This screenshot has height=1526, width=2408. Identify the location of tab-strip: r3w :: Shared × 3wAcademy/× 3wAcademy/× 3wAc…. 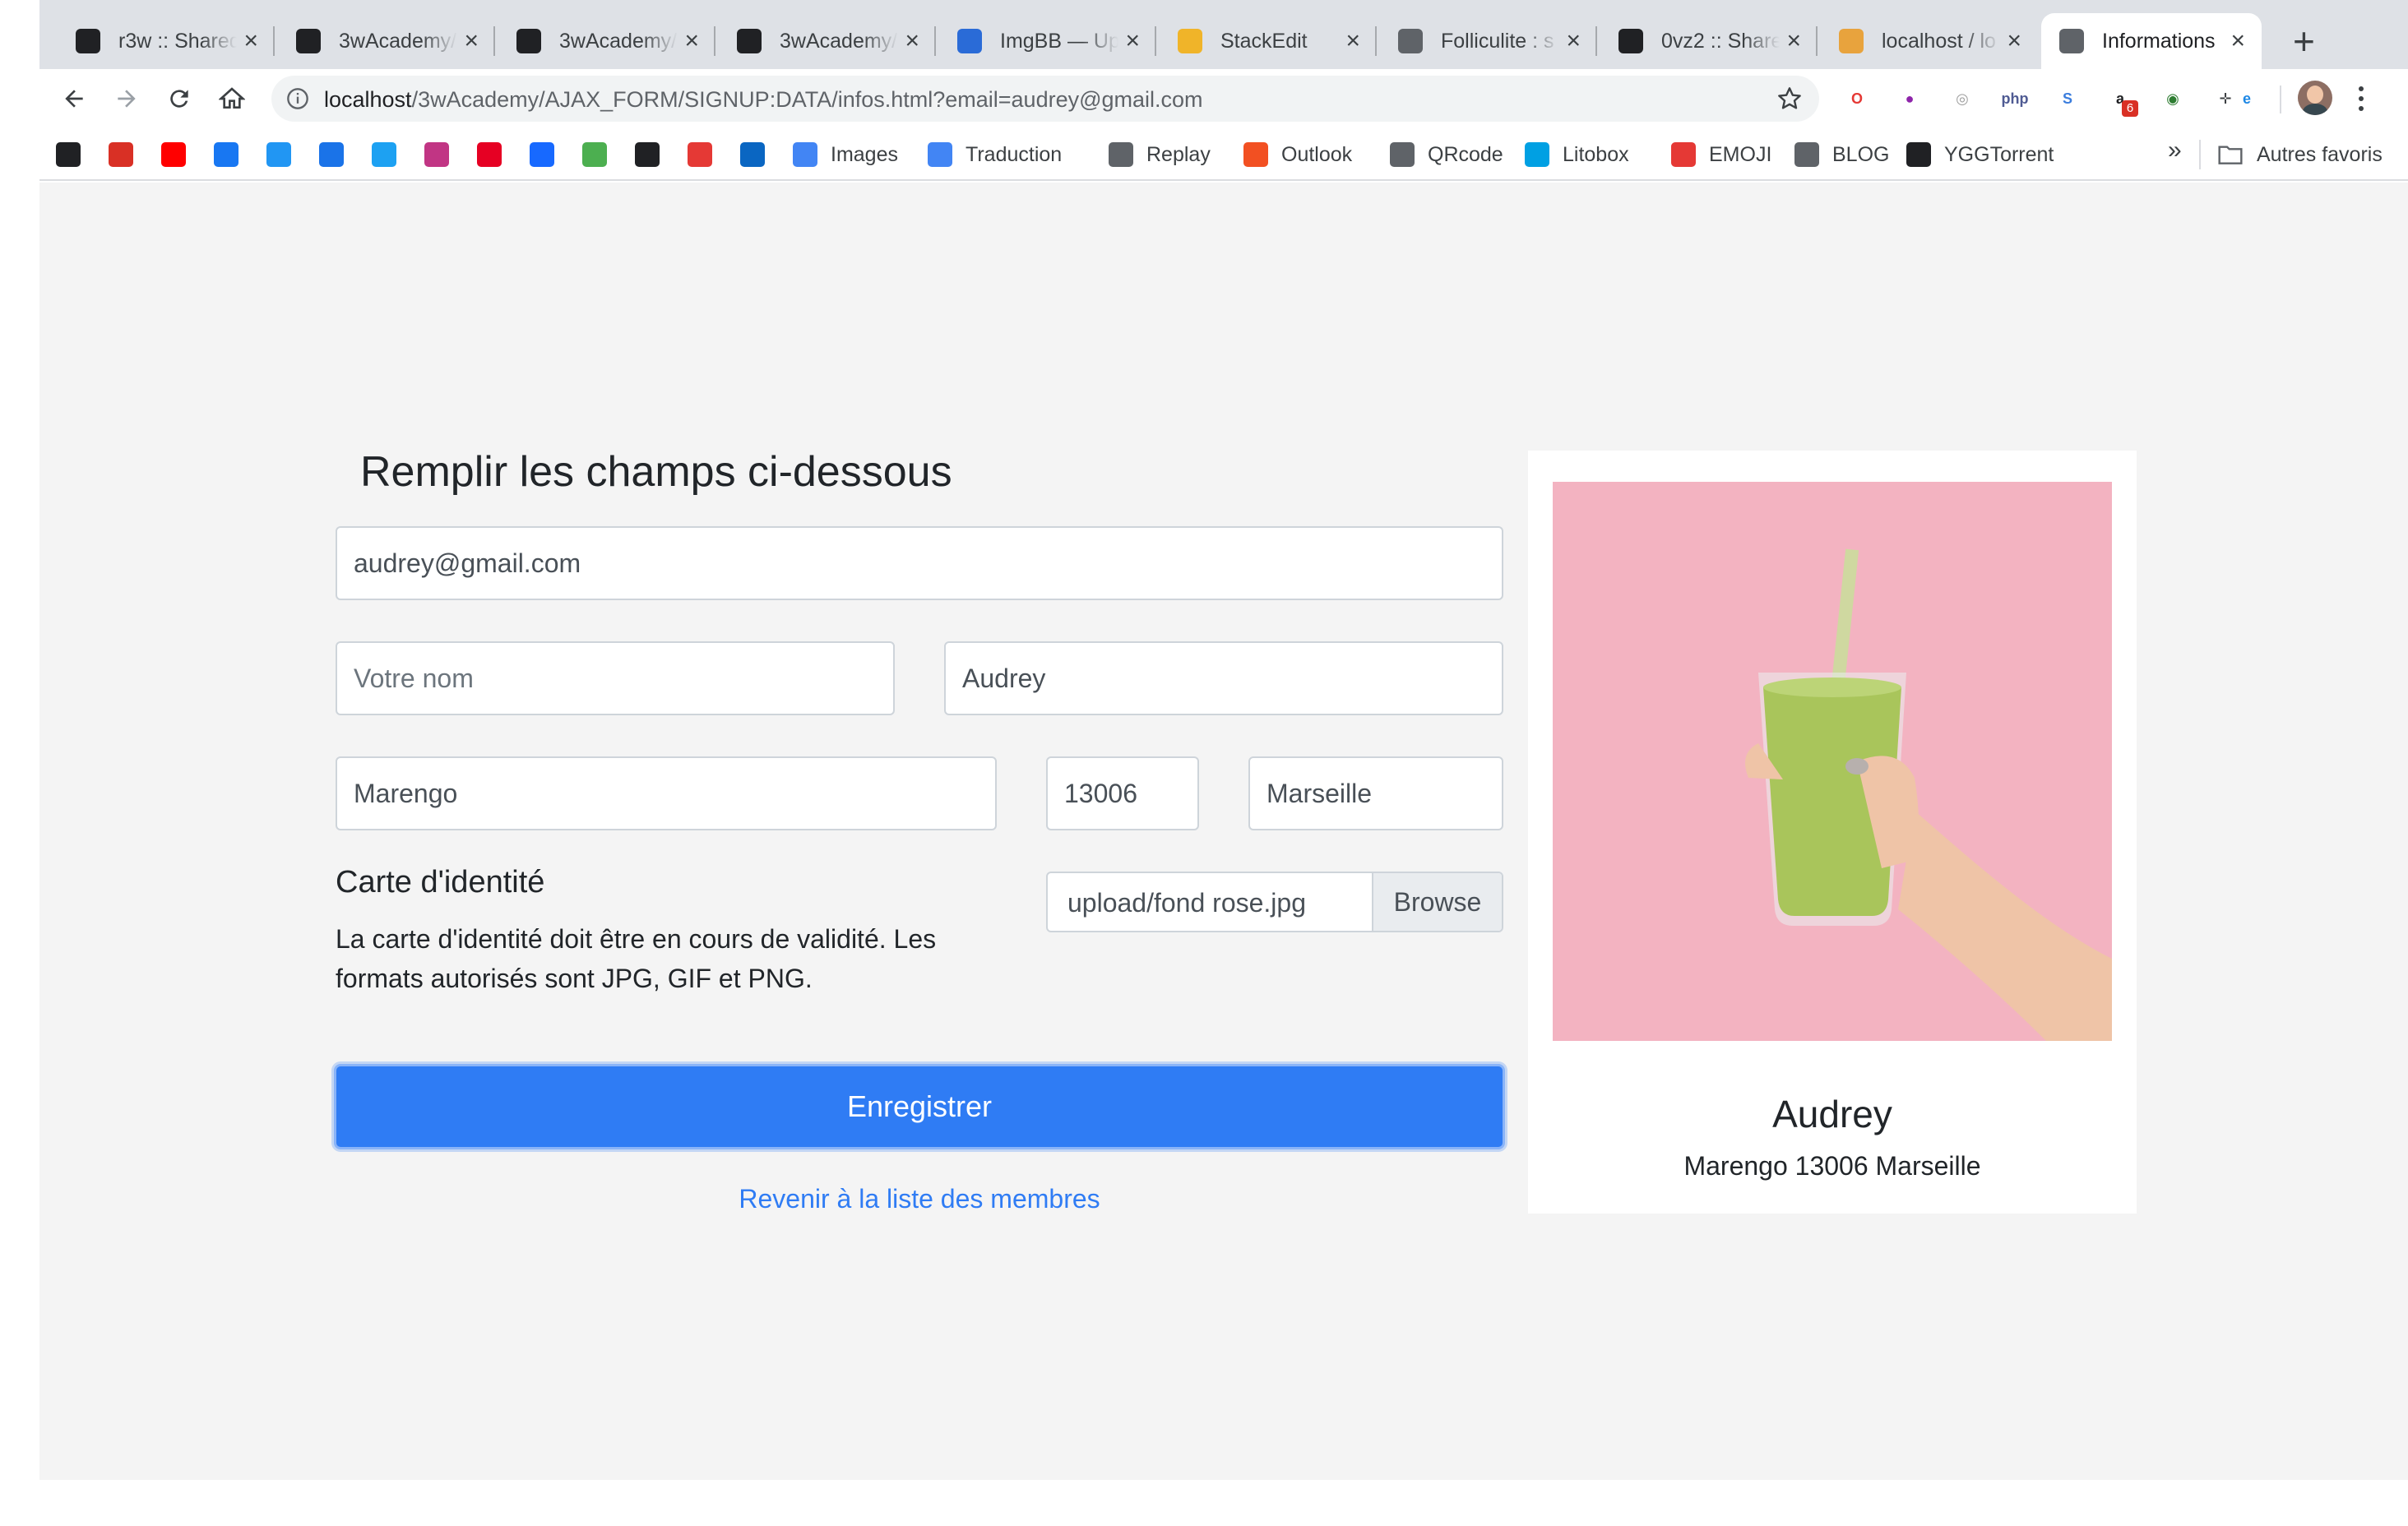
(1223, 34).